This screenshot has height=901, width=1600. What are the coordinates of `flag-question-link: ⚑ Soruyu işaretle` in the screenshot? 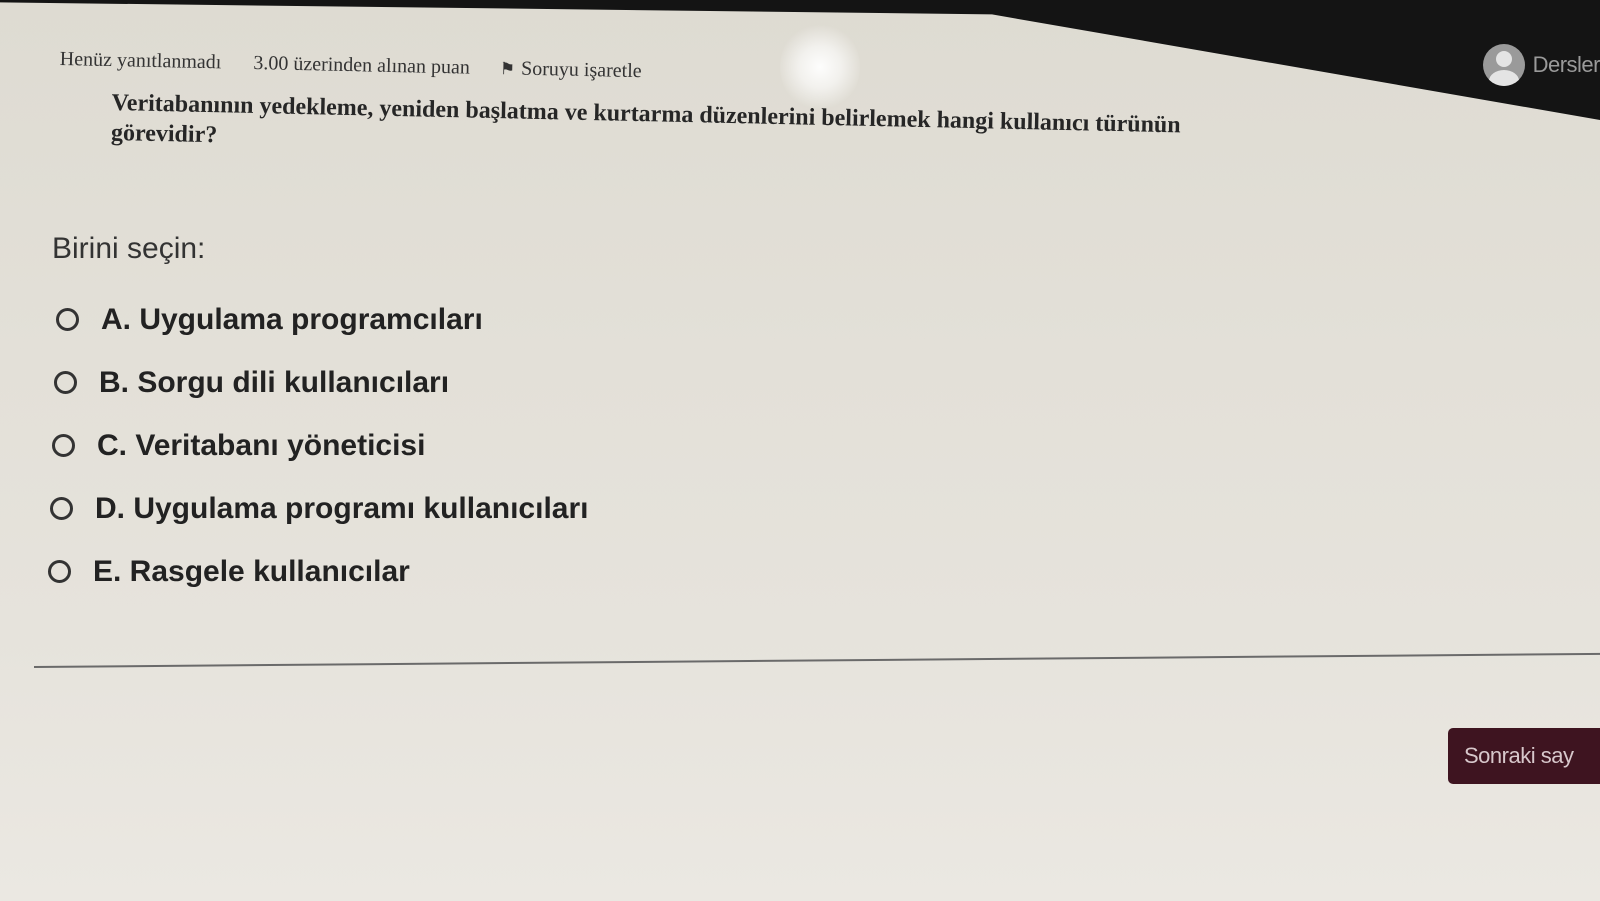 It's located at (571, 70).